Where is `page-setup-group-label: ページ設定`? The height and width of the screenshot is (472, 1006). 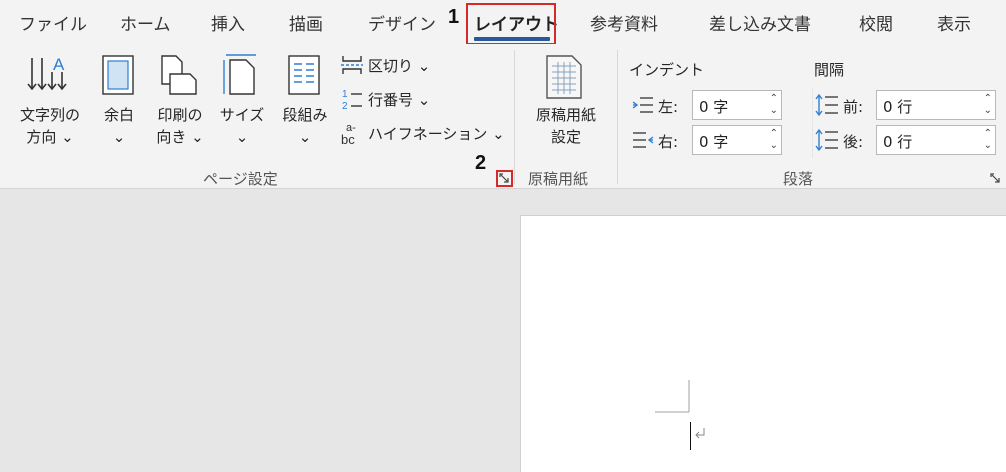 page-setup-group-label: ページ設定 is located at coordinates (240, 179).